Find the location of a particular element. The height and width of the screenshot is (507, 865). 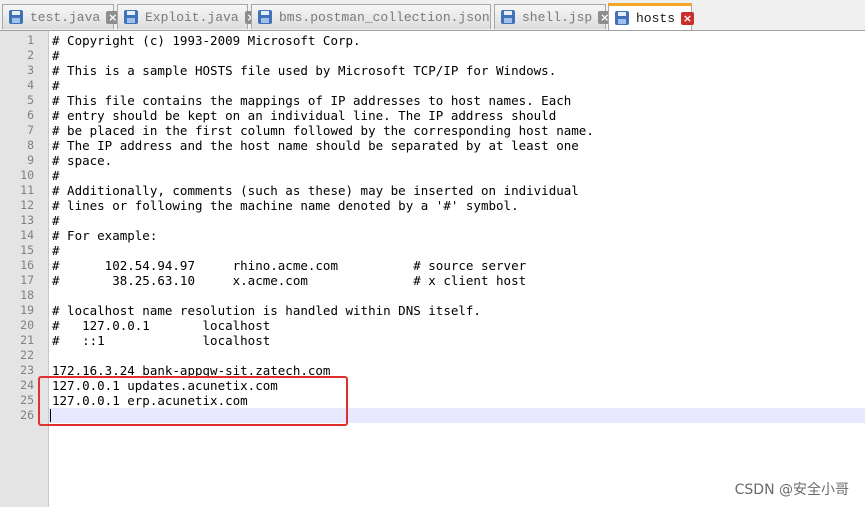

line-number: 26 is located at coordinates (27, 415).